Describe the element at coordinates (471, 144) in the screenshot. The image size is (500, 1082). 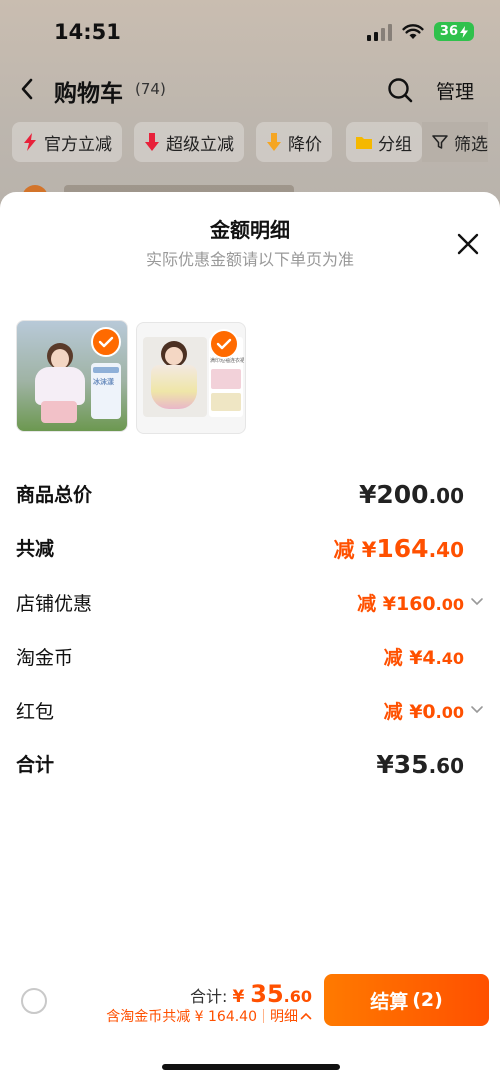
I see `filter-button-label: 筛选` at that location.